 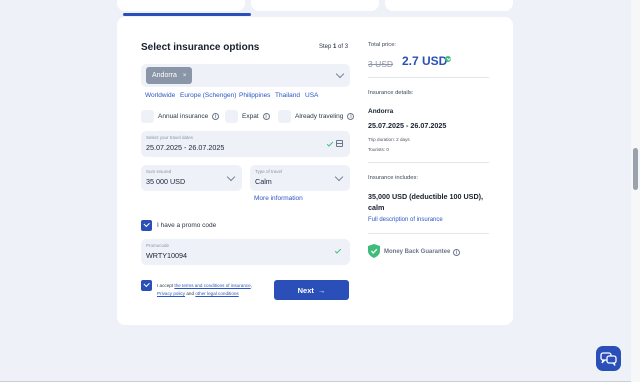 What do you see at coordinates (426, 202) in the screenshot?
I see `insurance-includes-value: 35,000 USD (deductible 100 USD), calm` at bounding box center [426, 202].